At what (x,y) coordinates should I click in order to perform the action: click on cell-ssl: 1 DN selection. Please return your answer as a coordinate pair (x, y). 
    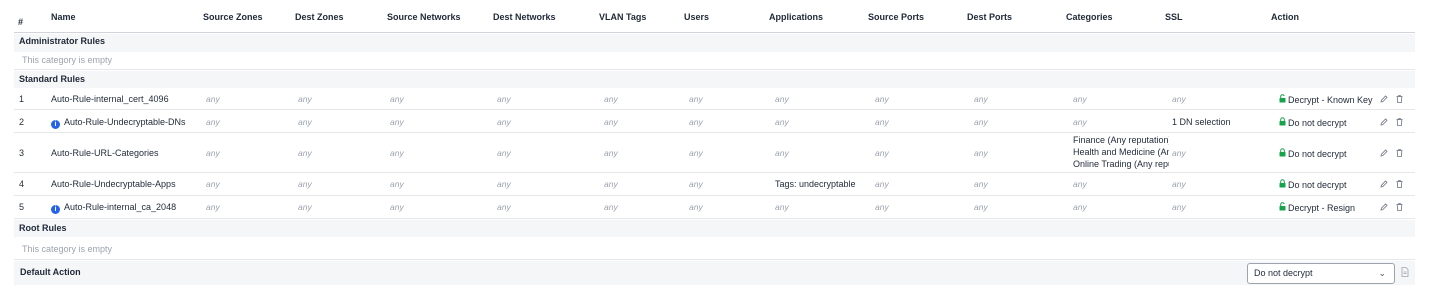
    Looking at the image, I should click on (1201, 122).